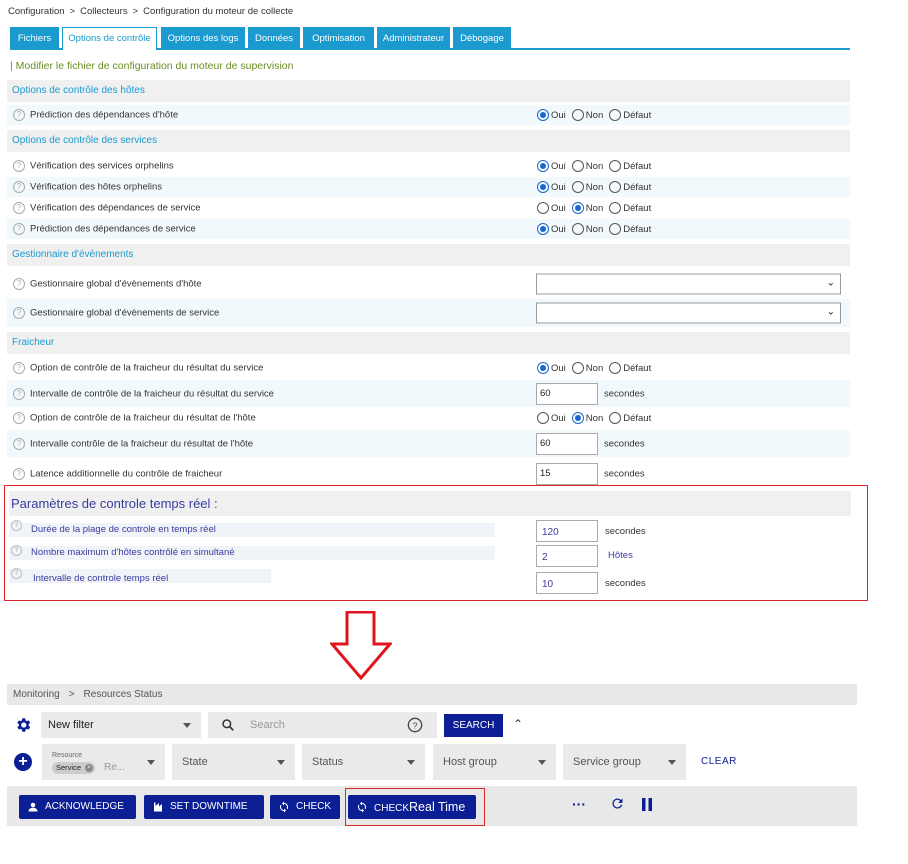  I want to click on tab-administrateur: Administrateur, so click(413, 37).